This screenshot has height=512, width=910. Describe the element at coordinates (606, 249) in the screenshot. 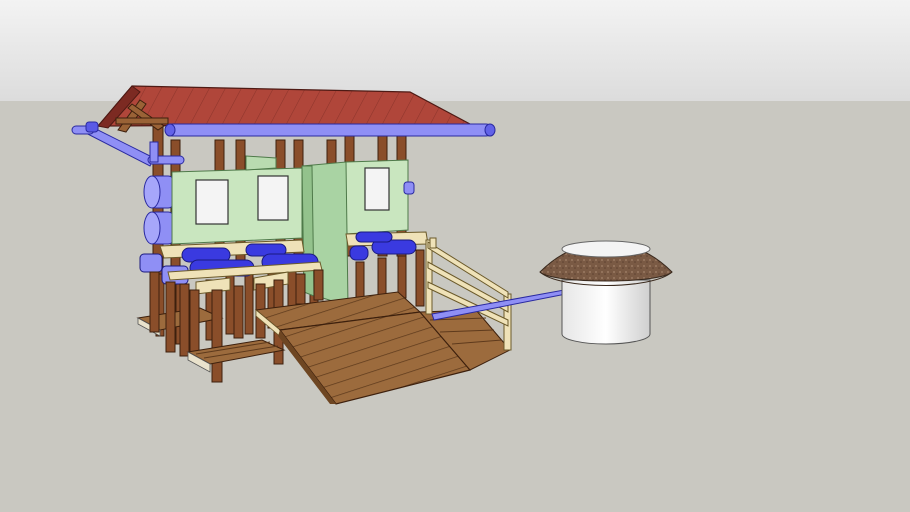

I see `tank-lid` at that location.